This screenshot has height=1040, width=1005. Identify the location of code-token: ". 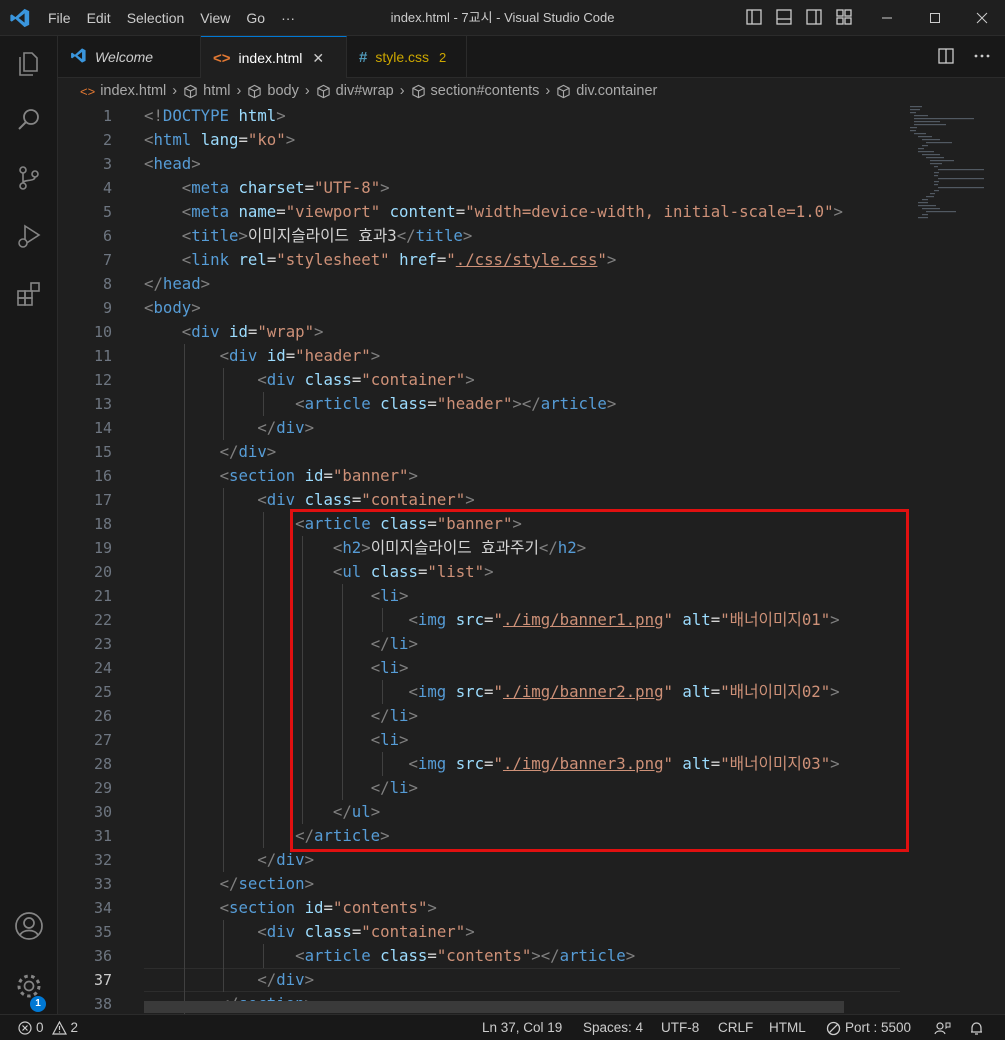
(668, 763).